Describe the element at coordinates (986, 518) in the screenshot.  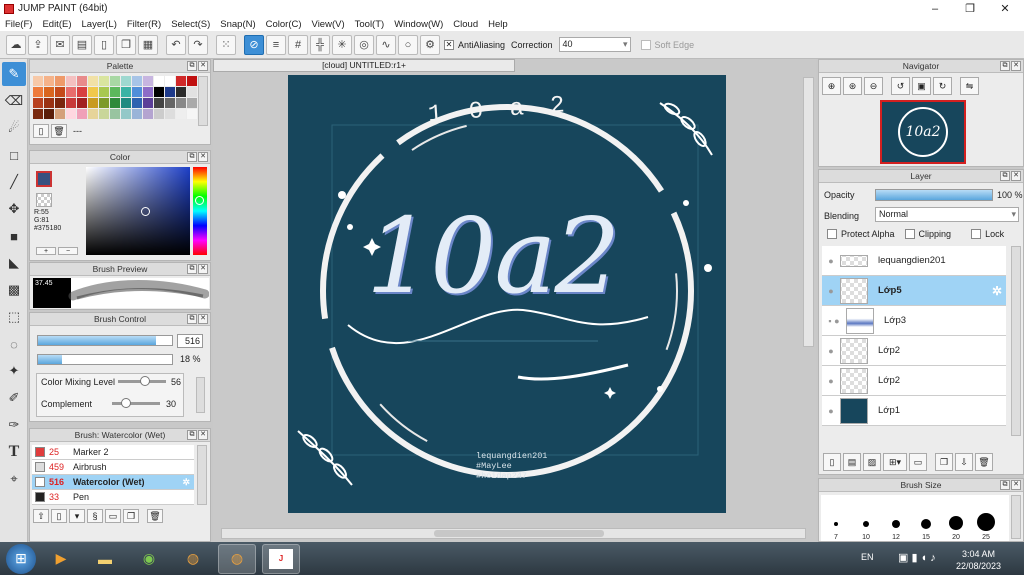
I see `brush-size-option: 25` at that location.